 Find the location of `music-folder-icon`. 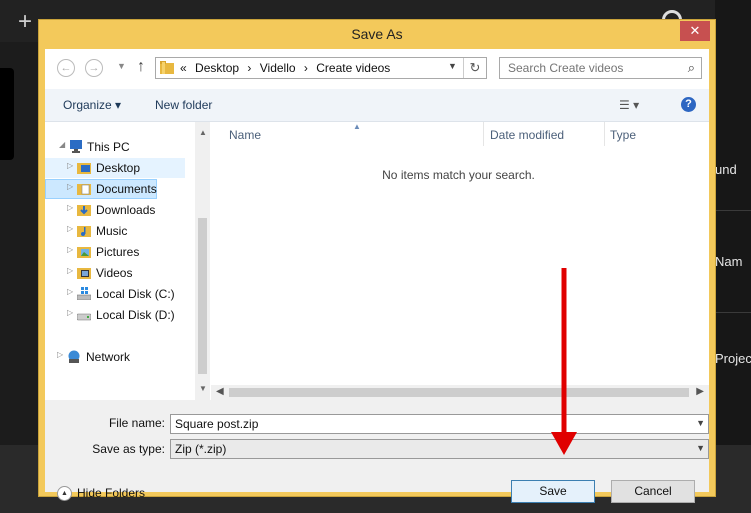

music-folder-icon is located at coordinates (84, 231).